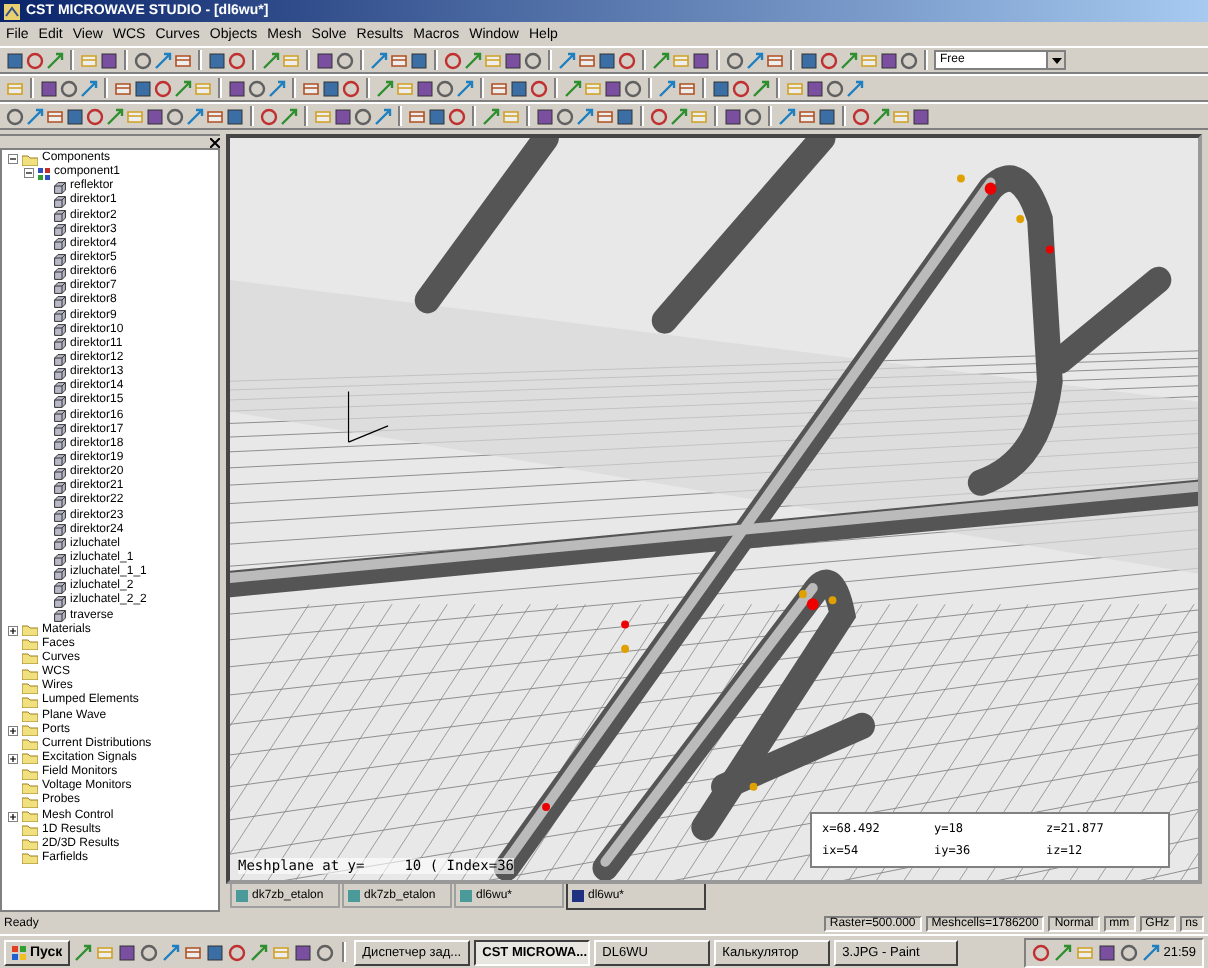  I want to click on app-icon, so click(12, 11).